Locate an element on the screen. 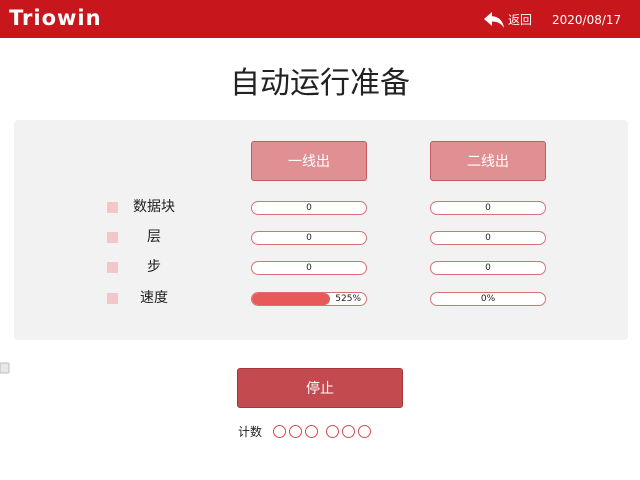  row-label-step: 步 is located at coordinates (145, 267).